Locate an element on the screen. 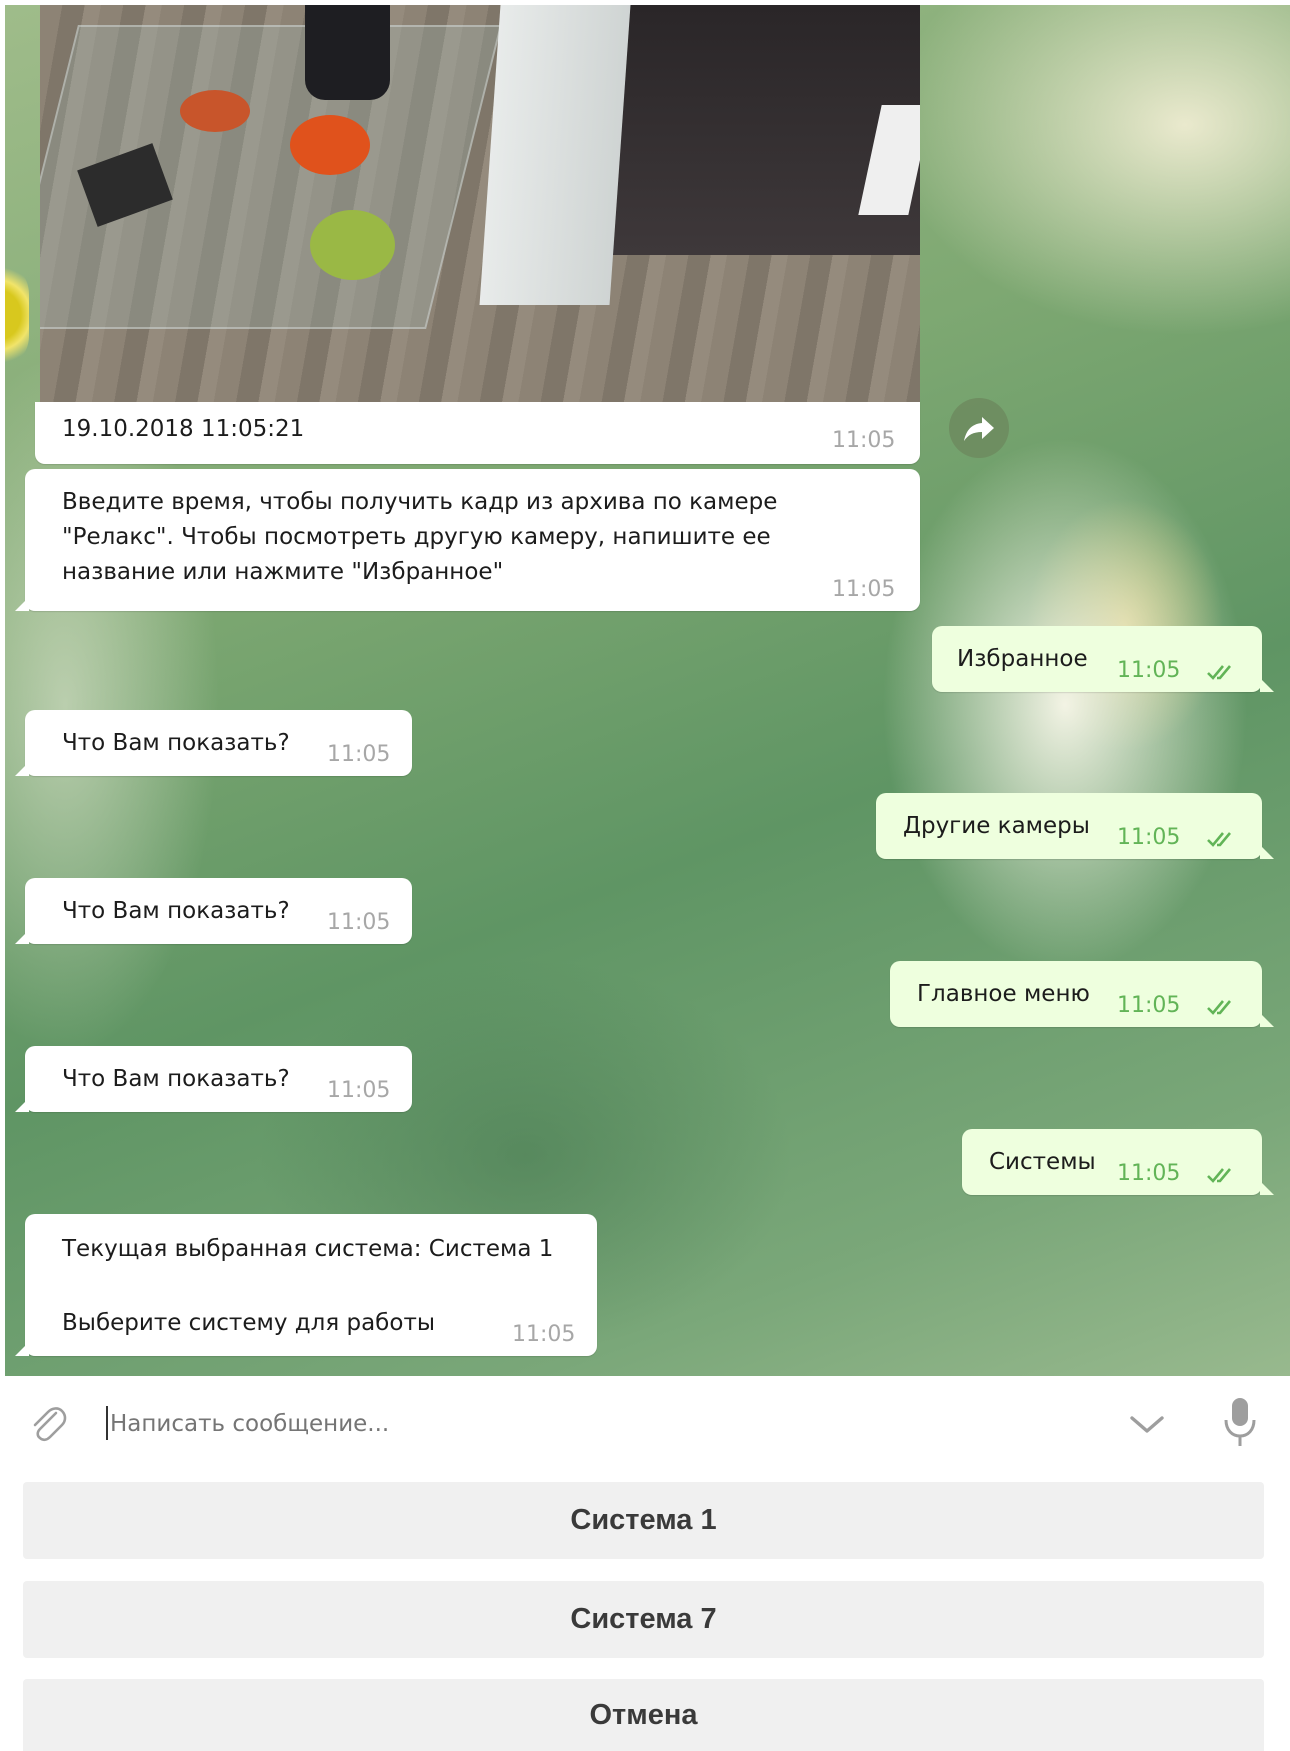  keyboard-button-system-7: Система 7 is located at coordinates (643, 1619).